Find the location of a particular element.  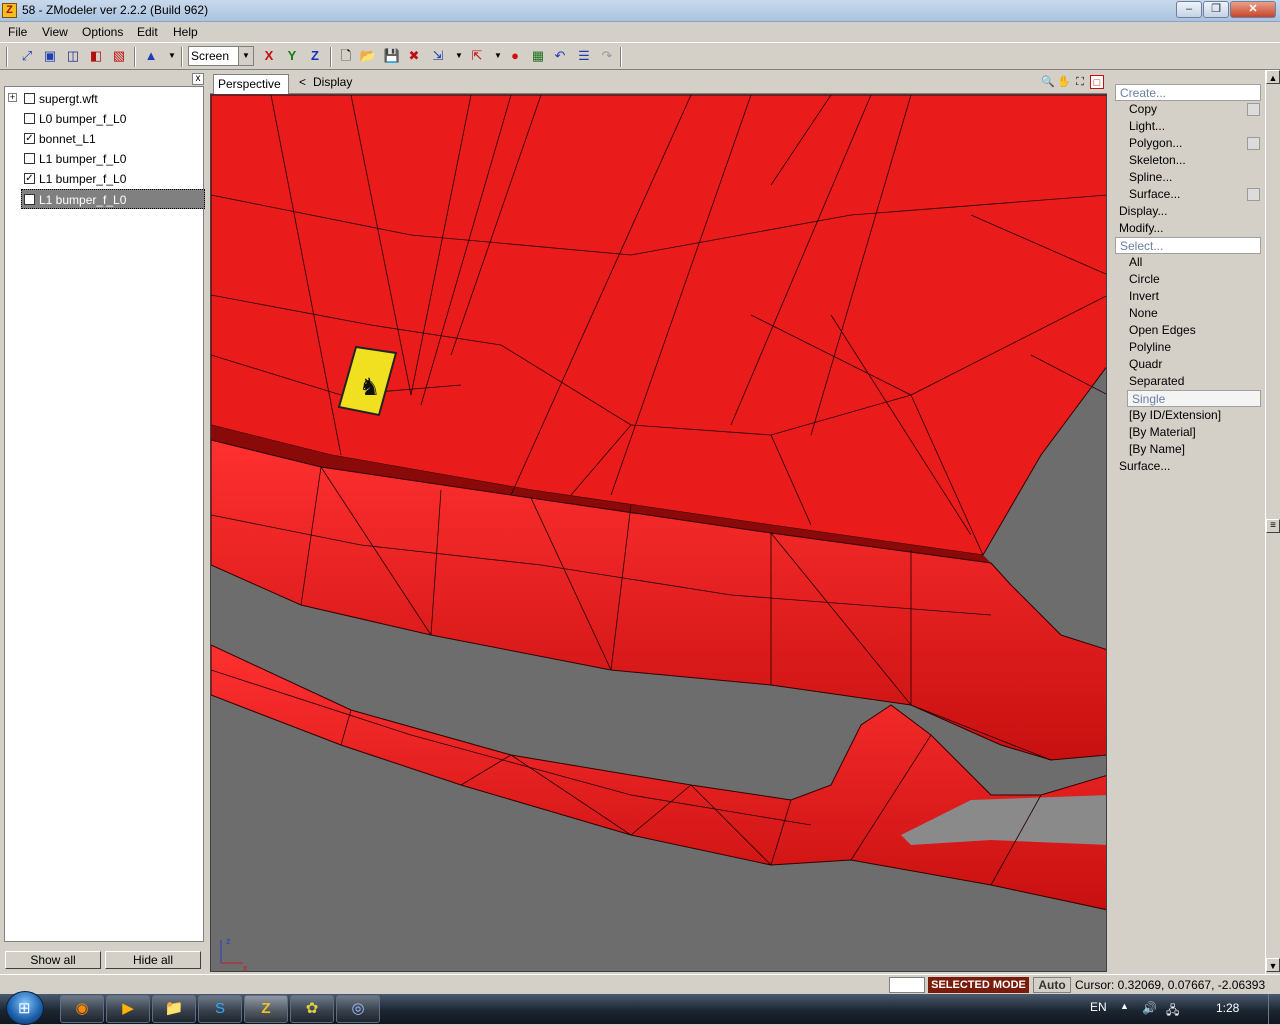

command-item: Circle is located at coordinates (1188, 279).